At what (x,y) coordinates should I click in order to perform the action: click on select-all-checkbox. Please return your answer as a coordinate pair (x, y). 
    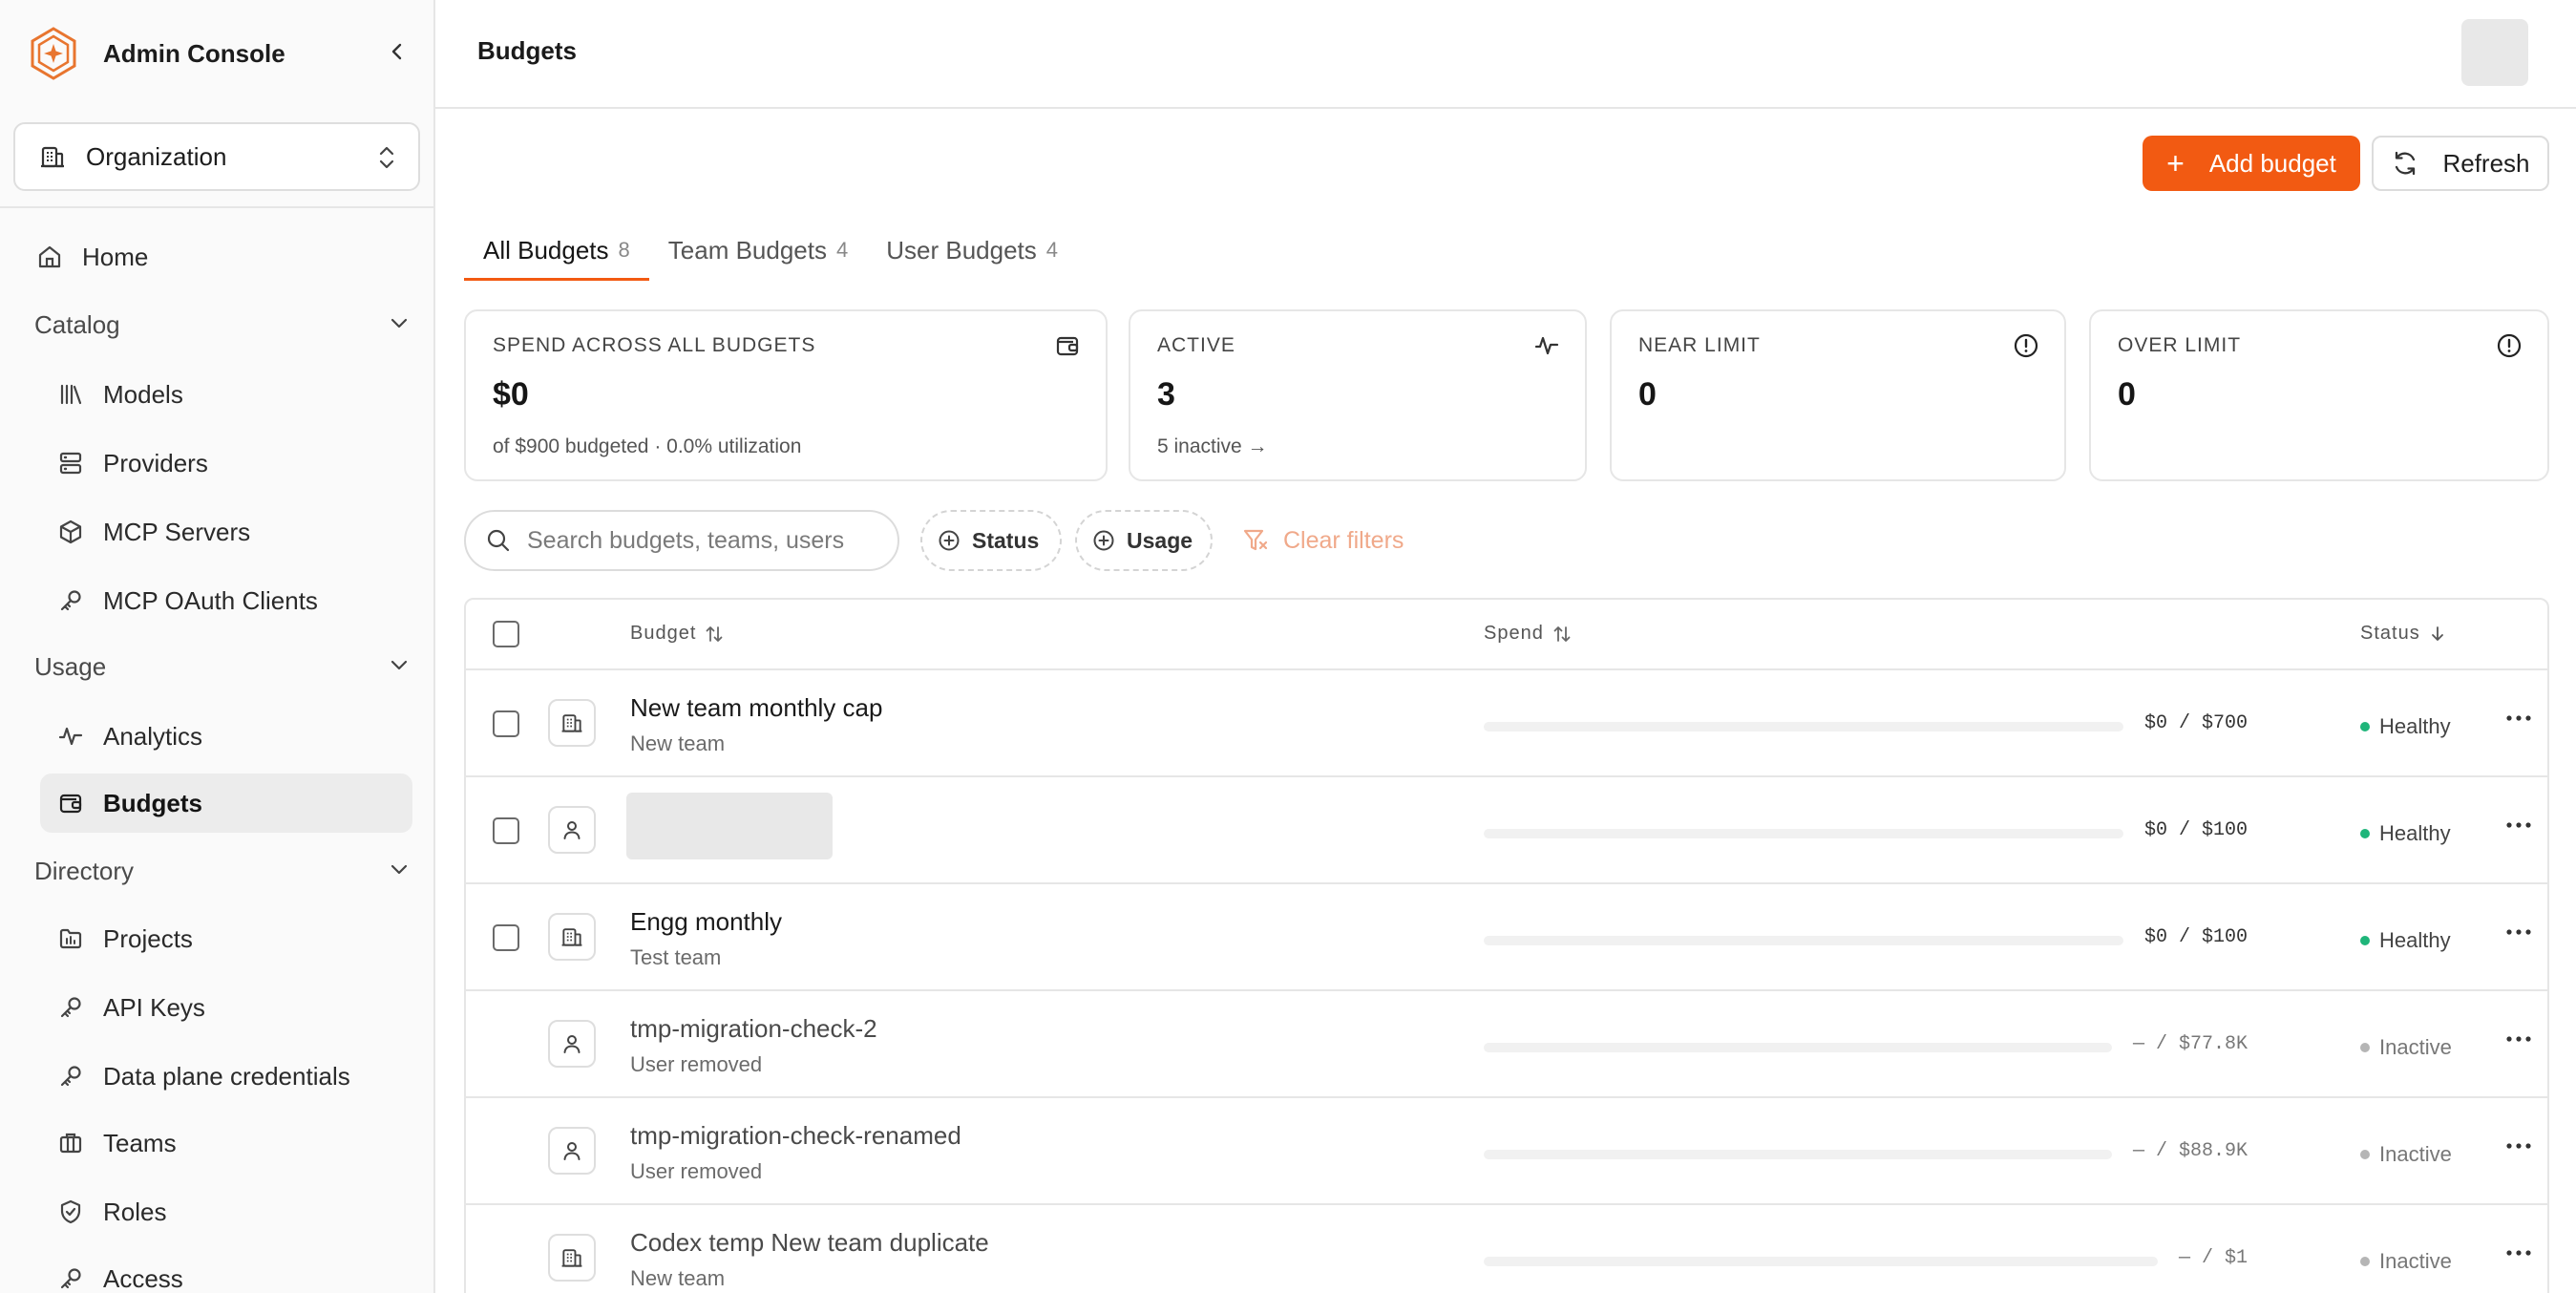
    Looking at the image, I should click on (506, 634).